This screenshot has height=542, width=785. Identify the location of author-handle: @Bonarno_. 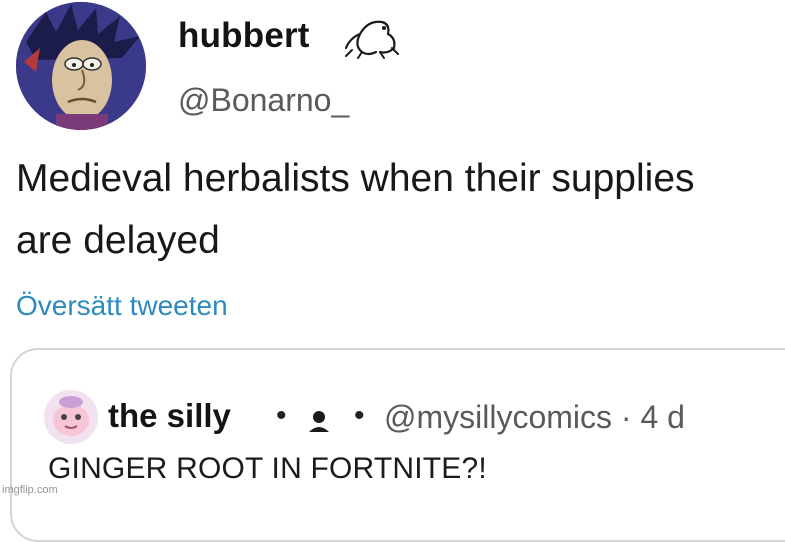
(263, 100).